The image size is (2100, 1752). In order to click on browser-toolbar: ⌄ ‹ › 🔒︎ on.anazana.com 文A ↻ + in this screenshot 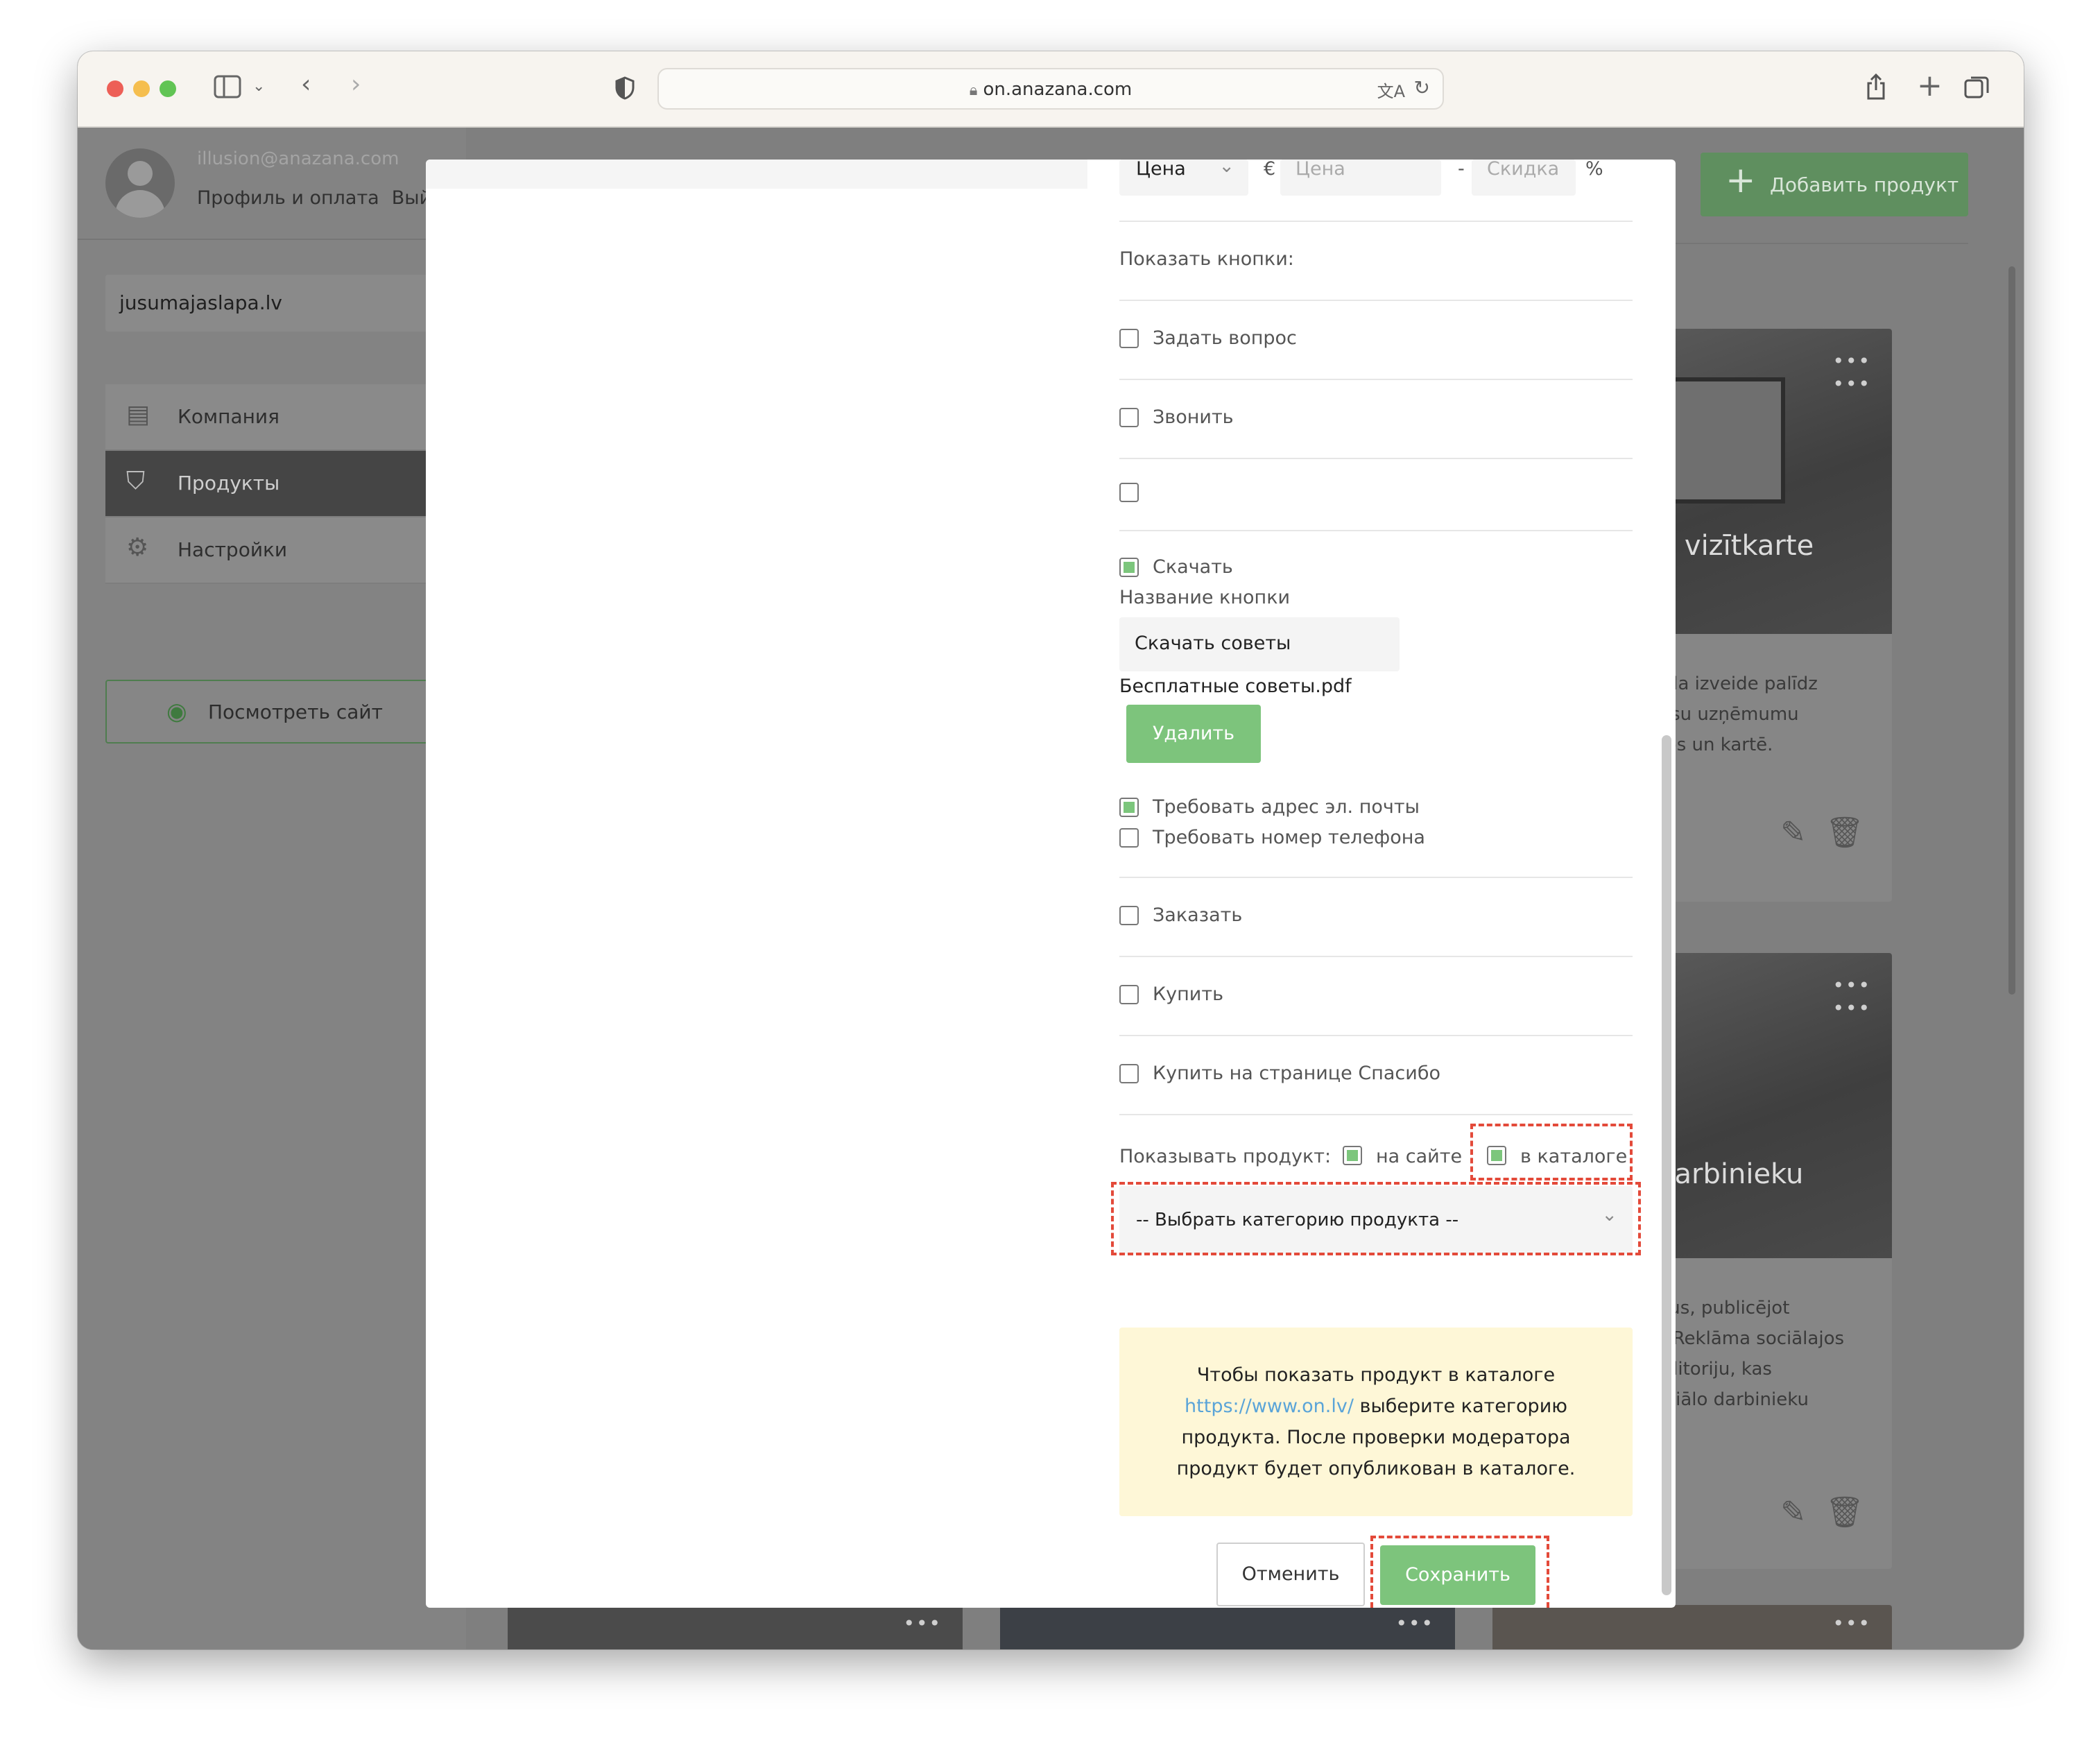, I will do `click(1051, 89)`.